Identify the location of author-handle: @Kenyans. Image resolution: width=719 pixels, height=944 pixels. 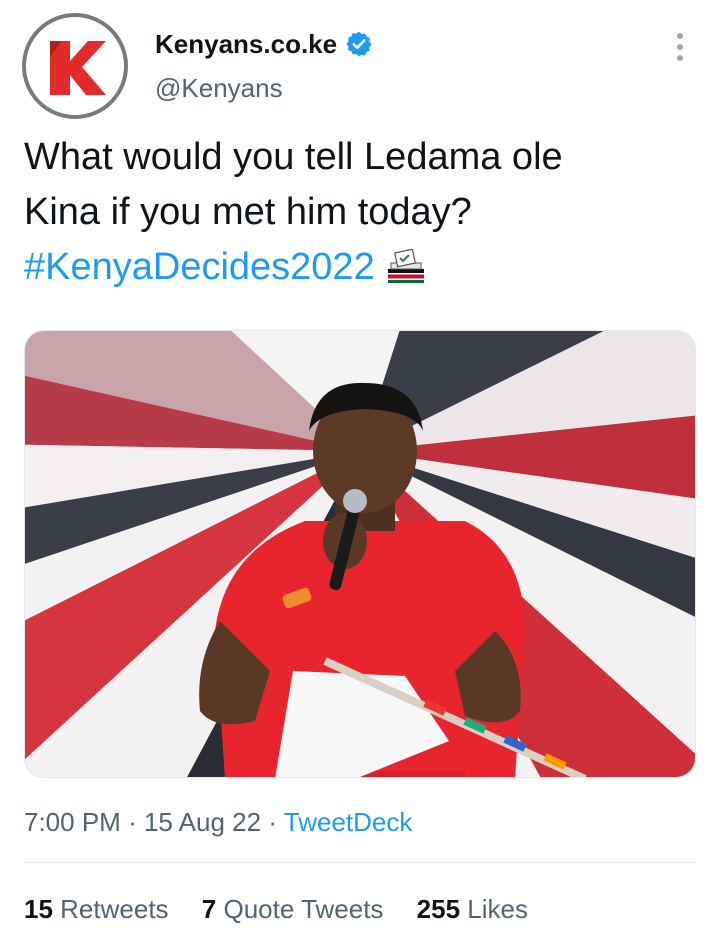
(264, 88).